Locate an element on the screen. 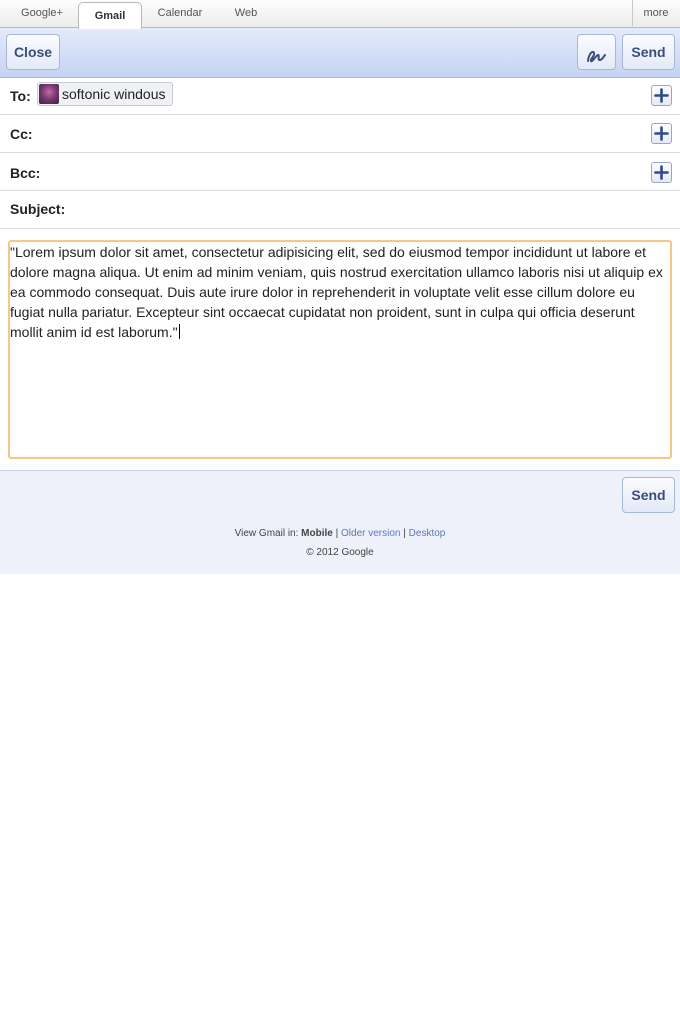  handwriting-icon is located at coordinates (596, 56).